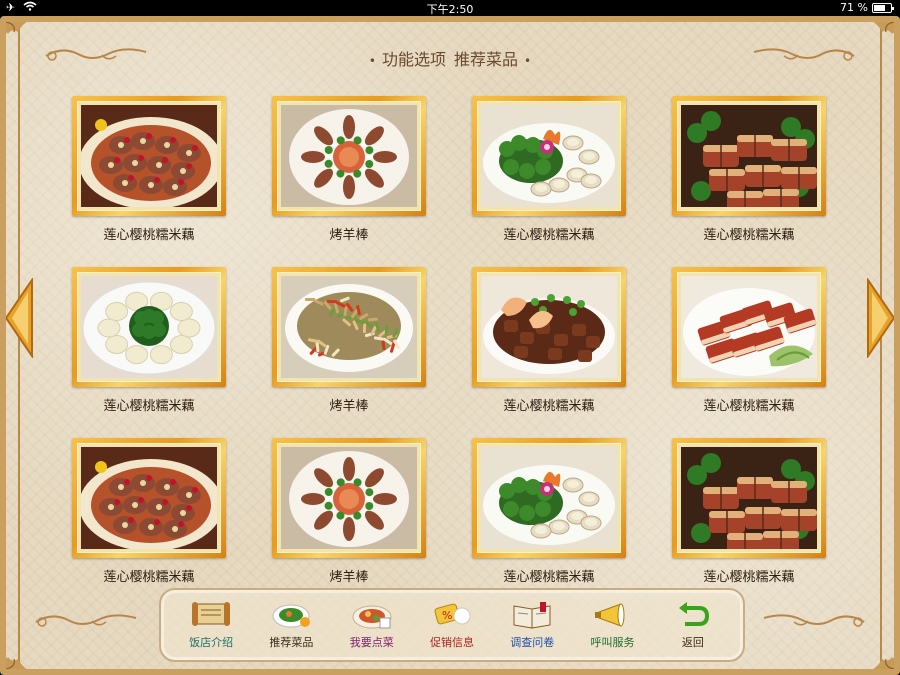  What do you see at coordinates (372, 615) in the screenshot?
I see `order-icon` at bounding box center [372, 615].